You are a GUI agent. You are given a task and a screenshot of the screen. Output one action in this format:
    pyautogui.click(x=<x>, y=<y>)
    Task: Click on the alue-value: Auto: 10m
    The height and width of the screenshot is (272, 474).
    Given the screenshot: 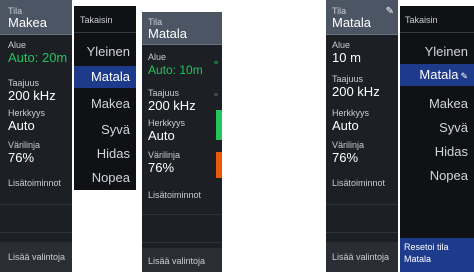 What is the action you would take?
    pyautogui.click(x=175, y=70)
    